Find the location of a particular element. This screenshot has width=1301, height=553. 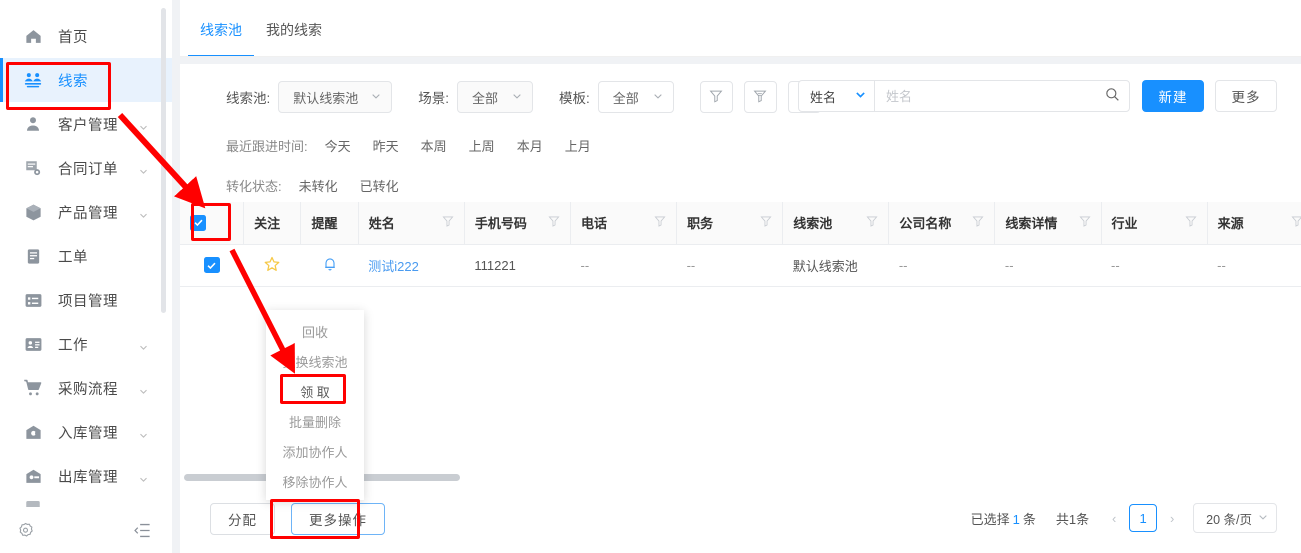

star-icon is located at coordinates (272, 266).